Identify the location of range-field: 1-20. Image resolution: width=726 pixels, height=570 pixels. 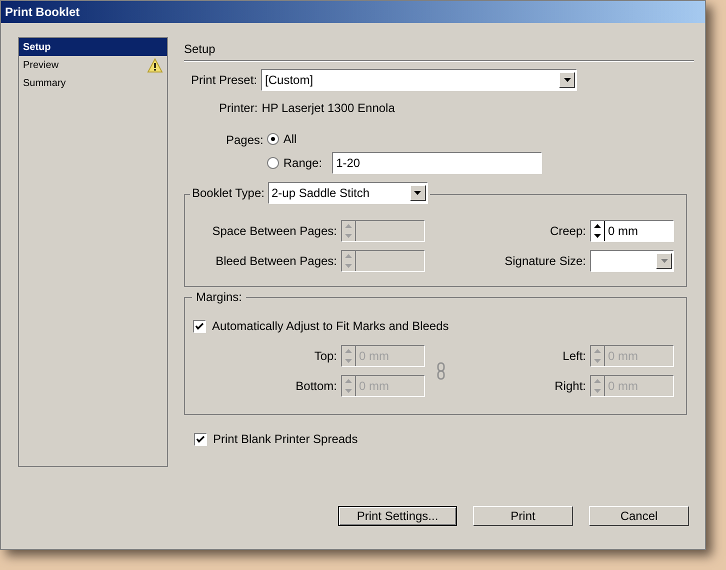
(437, 163).